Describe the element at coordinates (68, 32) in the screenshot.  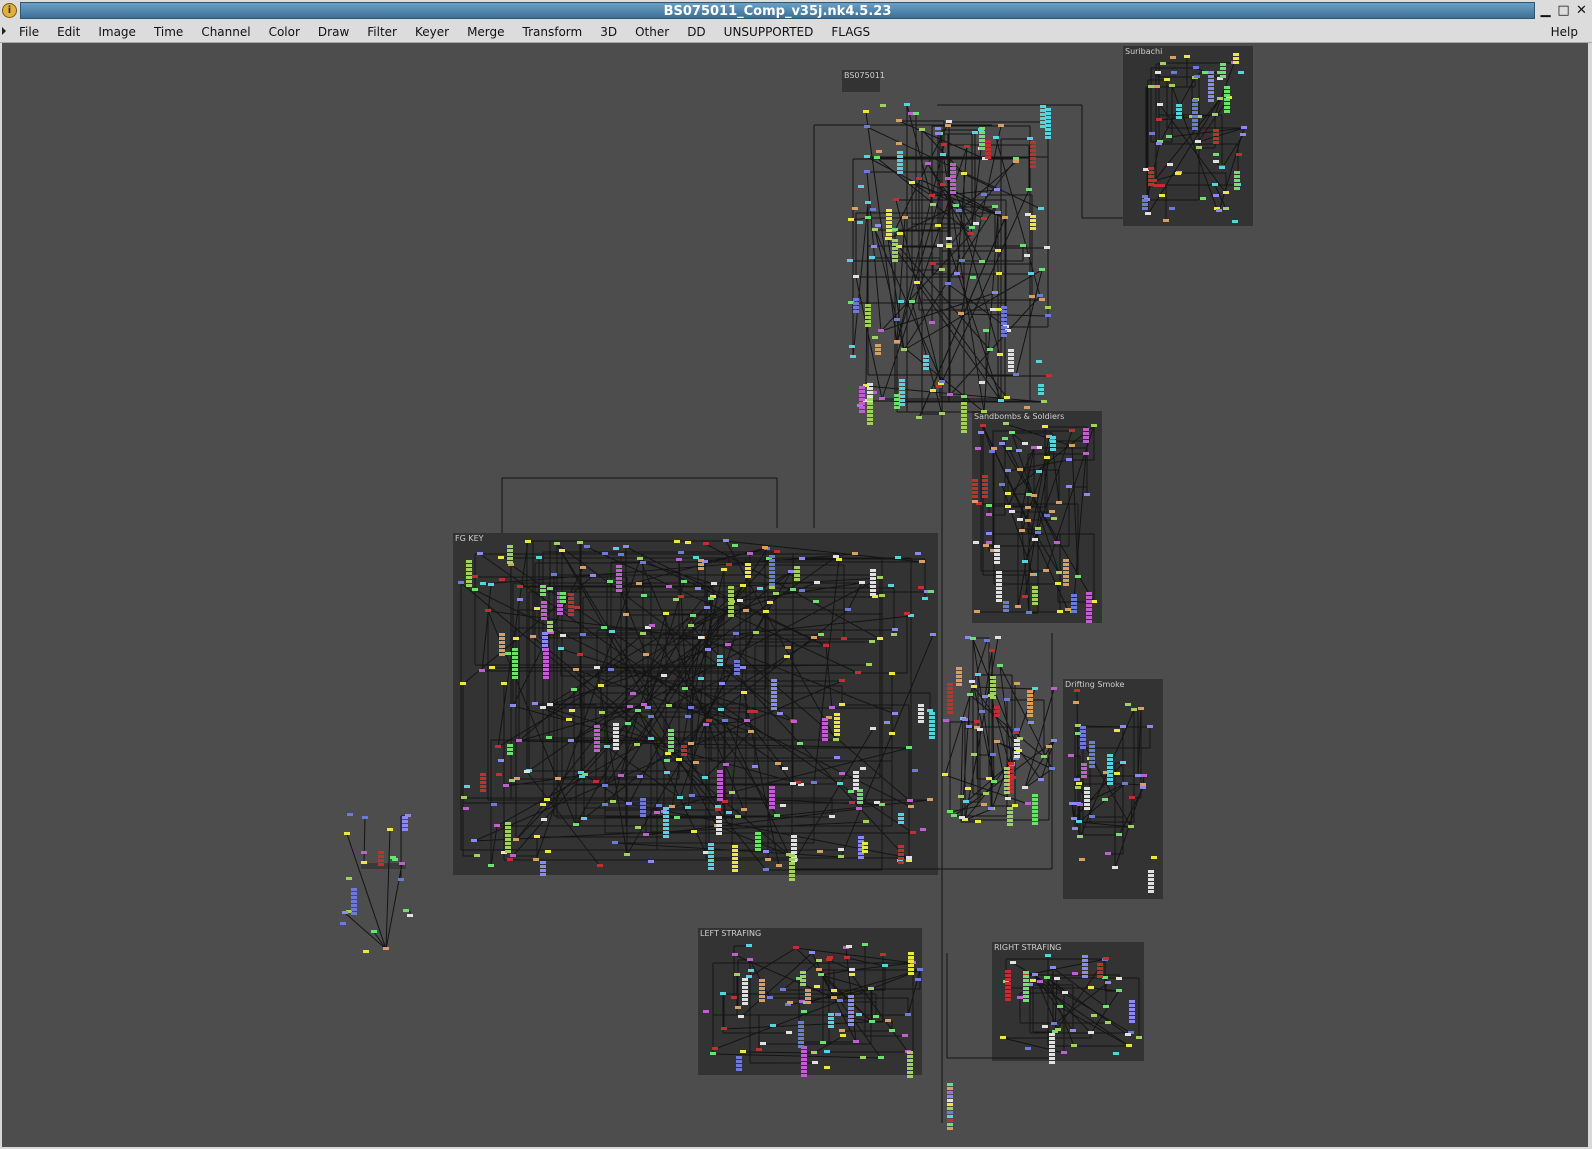
I see `menu-edit: Edit` at that location.